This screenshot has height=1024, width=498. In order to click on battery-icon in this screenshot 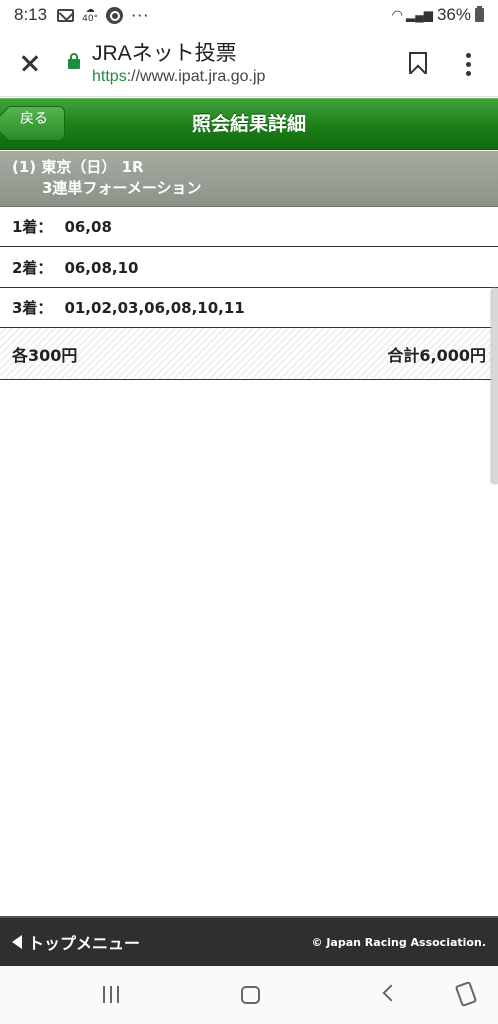, I will do `click(479, 14)`.